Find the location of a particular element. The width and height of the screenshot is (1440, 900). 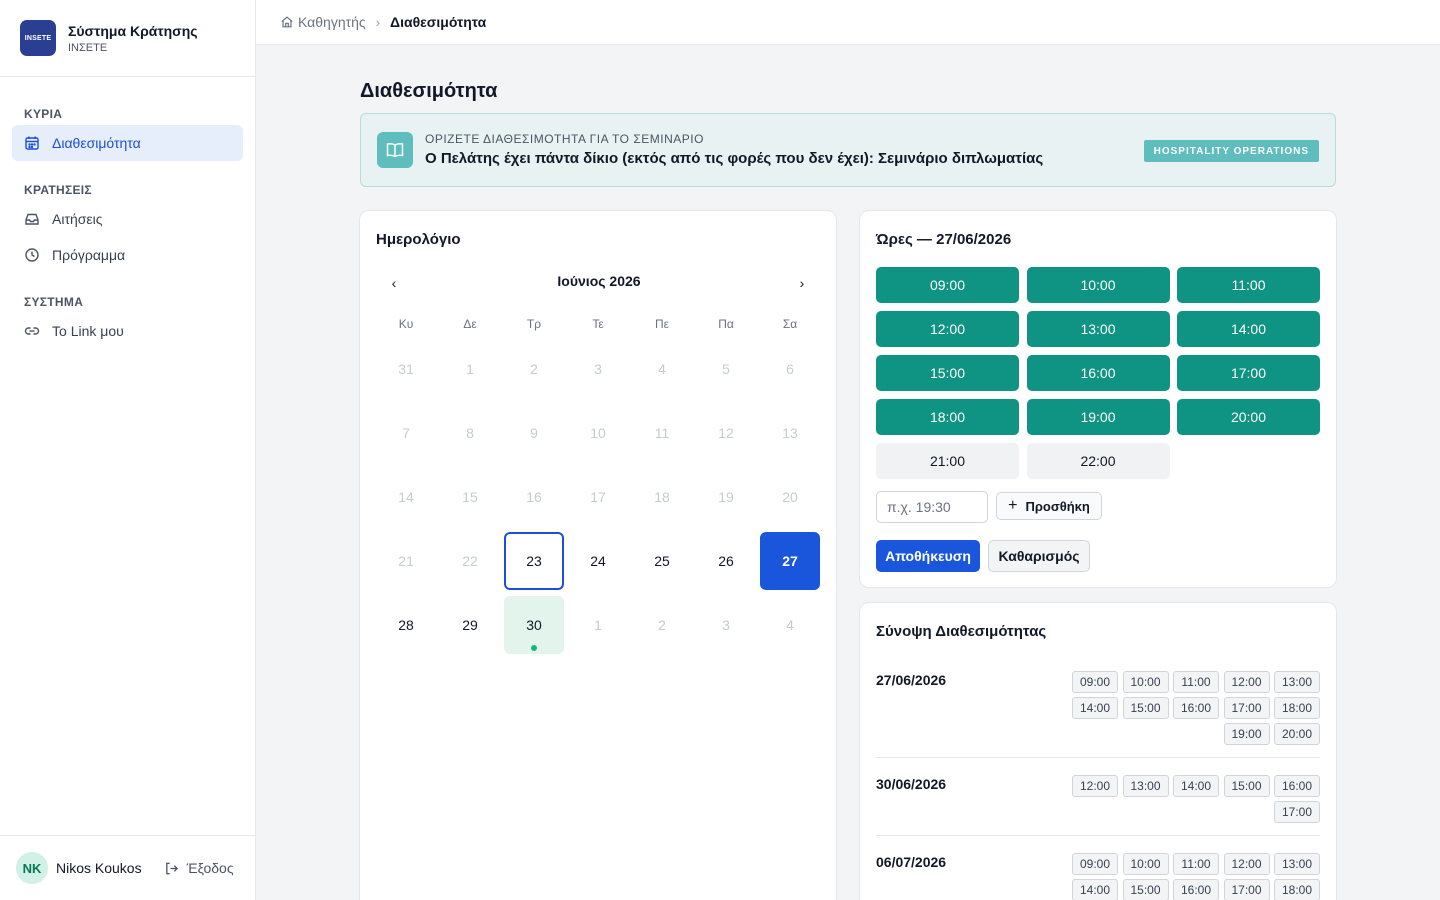

sidebar-item-my-link: Το Link μου is located at coordinates (127, 331).